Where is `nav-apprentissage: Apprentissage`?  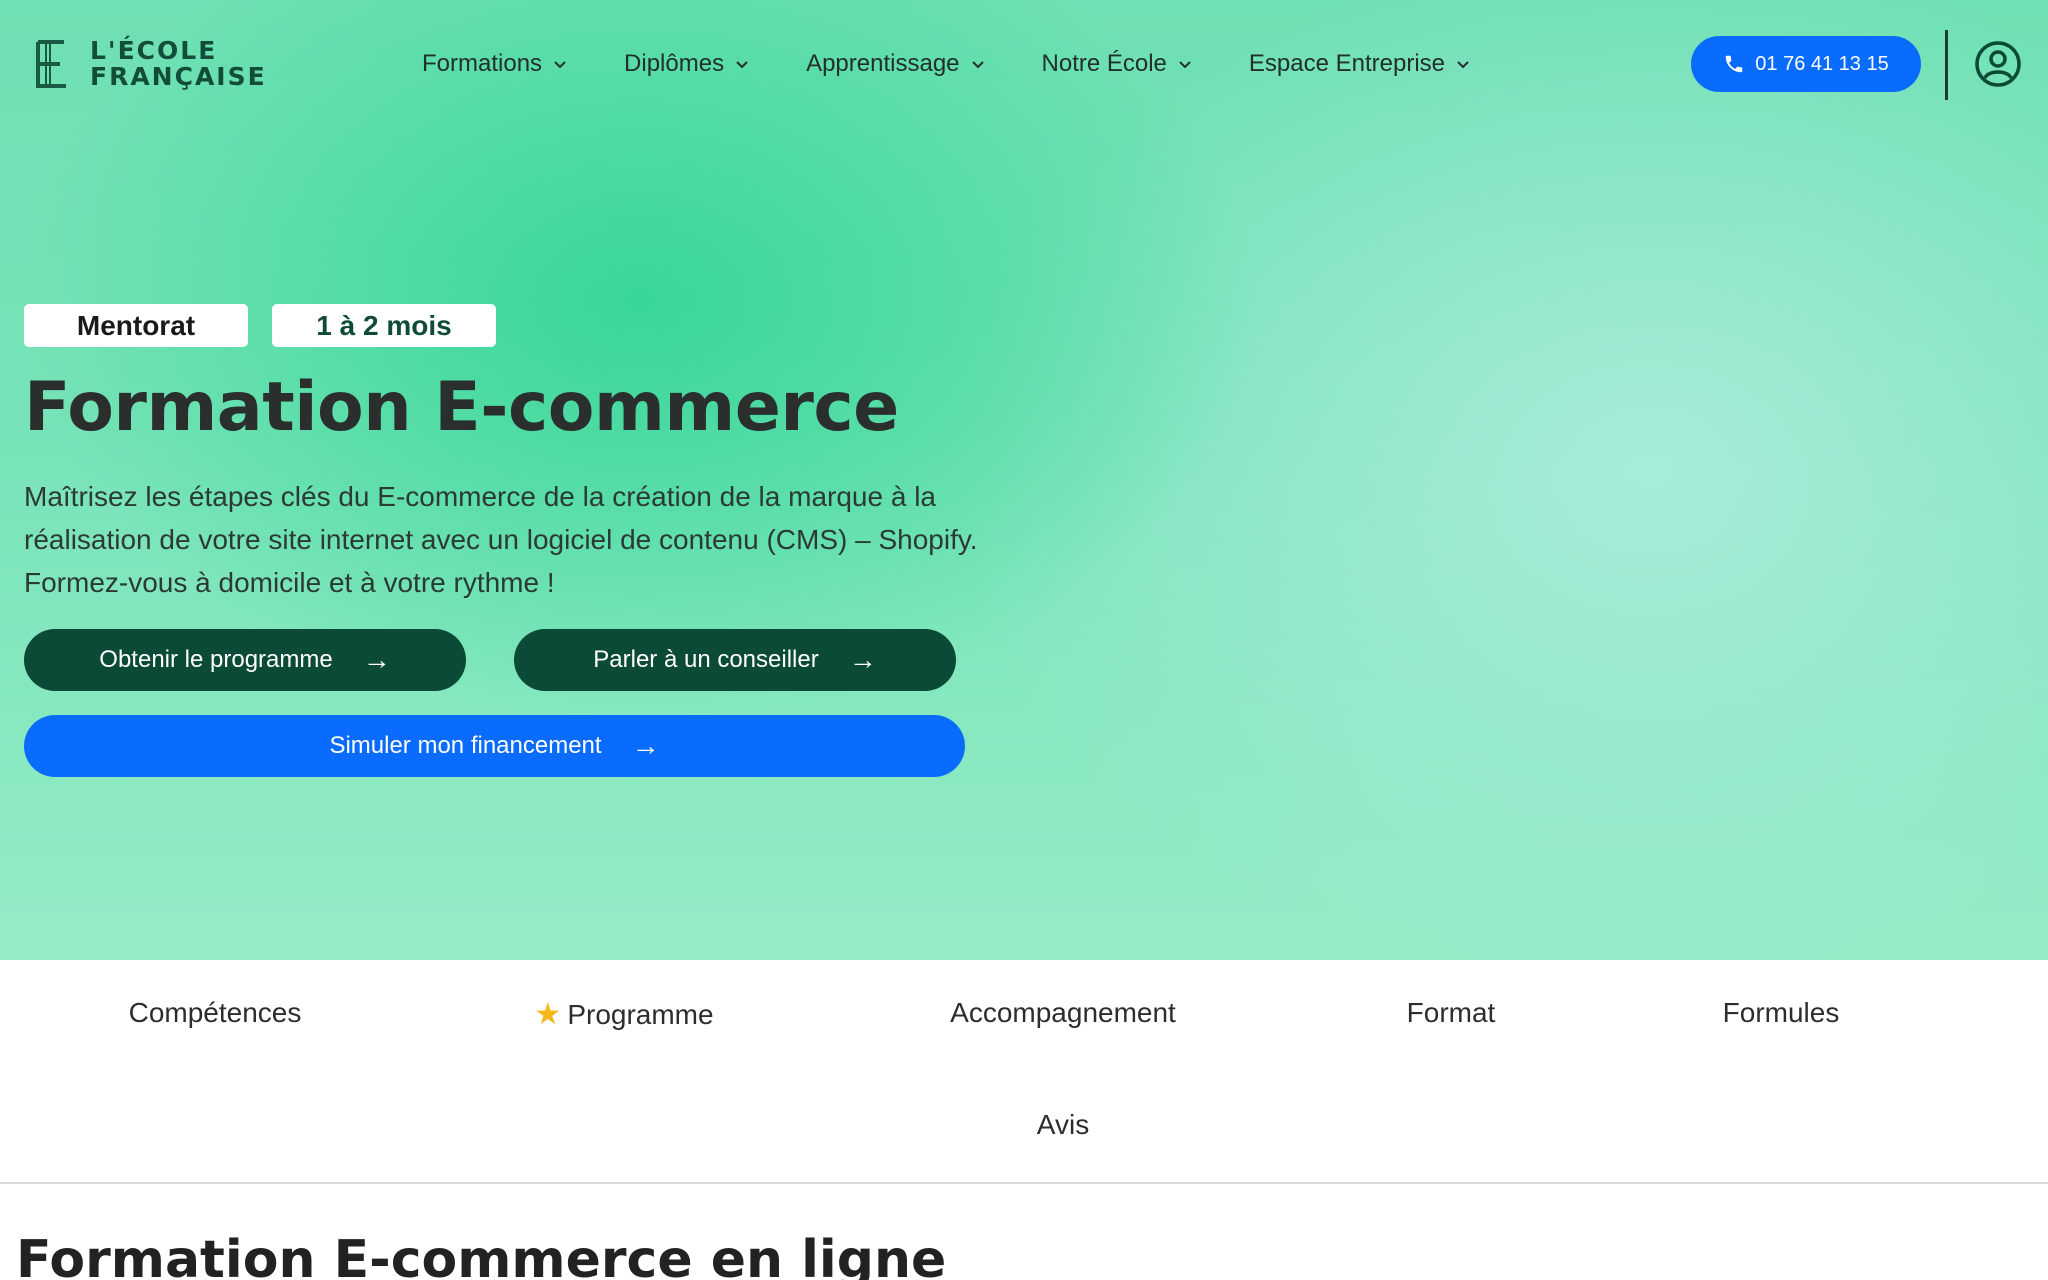
nav-apprentissage: Apprentissage is located at coordinates (895, 64).